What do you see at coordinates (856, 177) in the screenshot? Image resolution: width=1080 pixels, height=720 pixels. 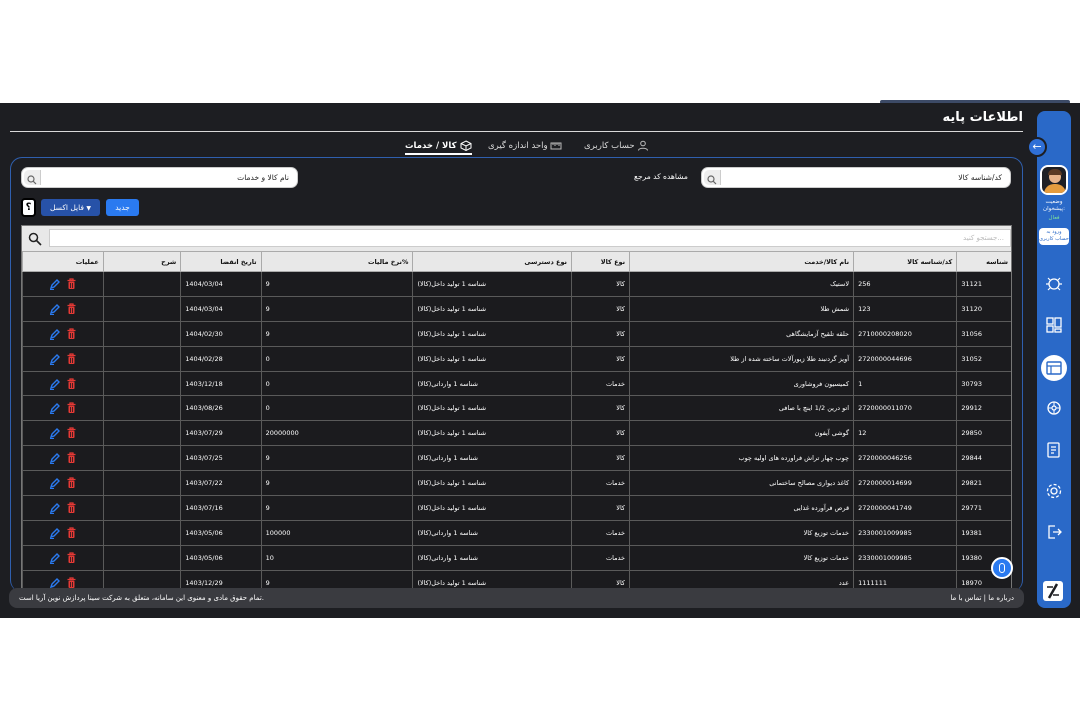 I see `code-search-field: کد/شناسه کالا` at bounding box center [856, 177].